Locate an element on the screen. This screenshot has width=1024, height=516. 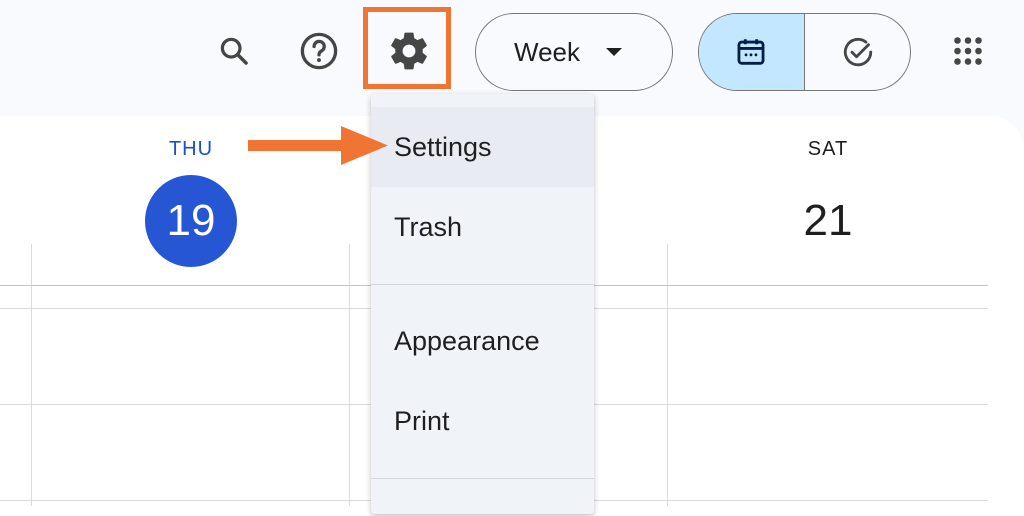
menu-item-trash: Trash is located at coordinates (482, 227).